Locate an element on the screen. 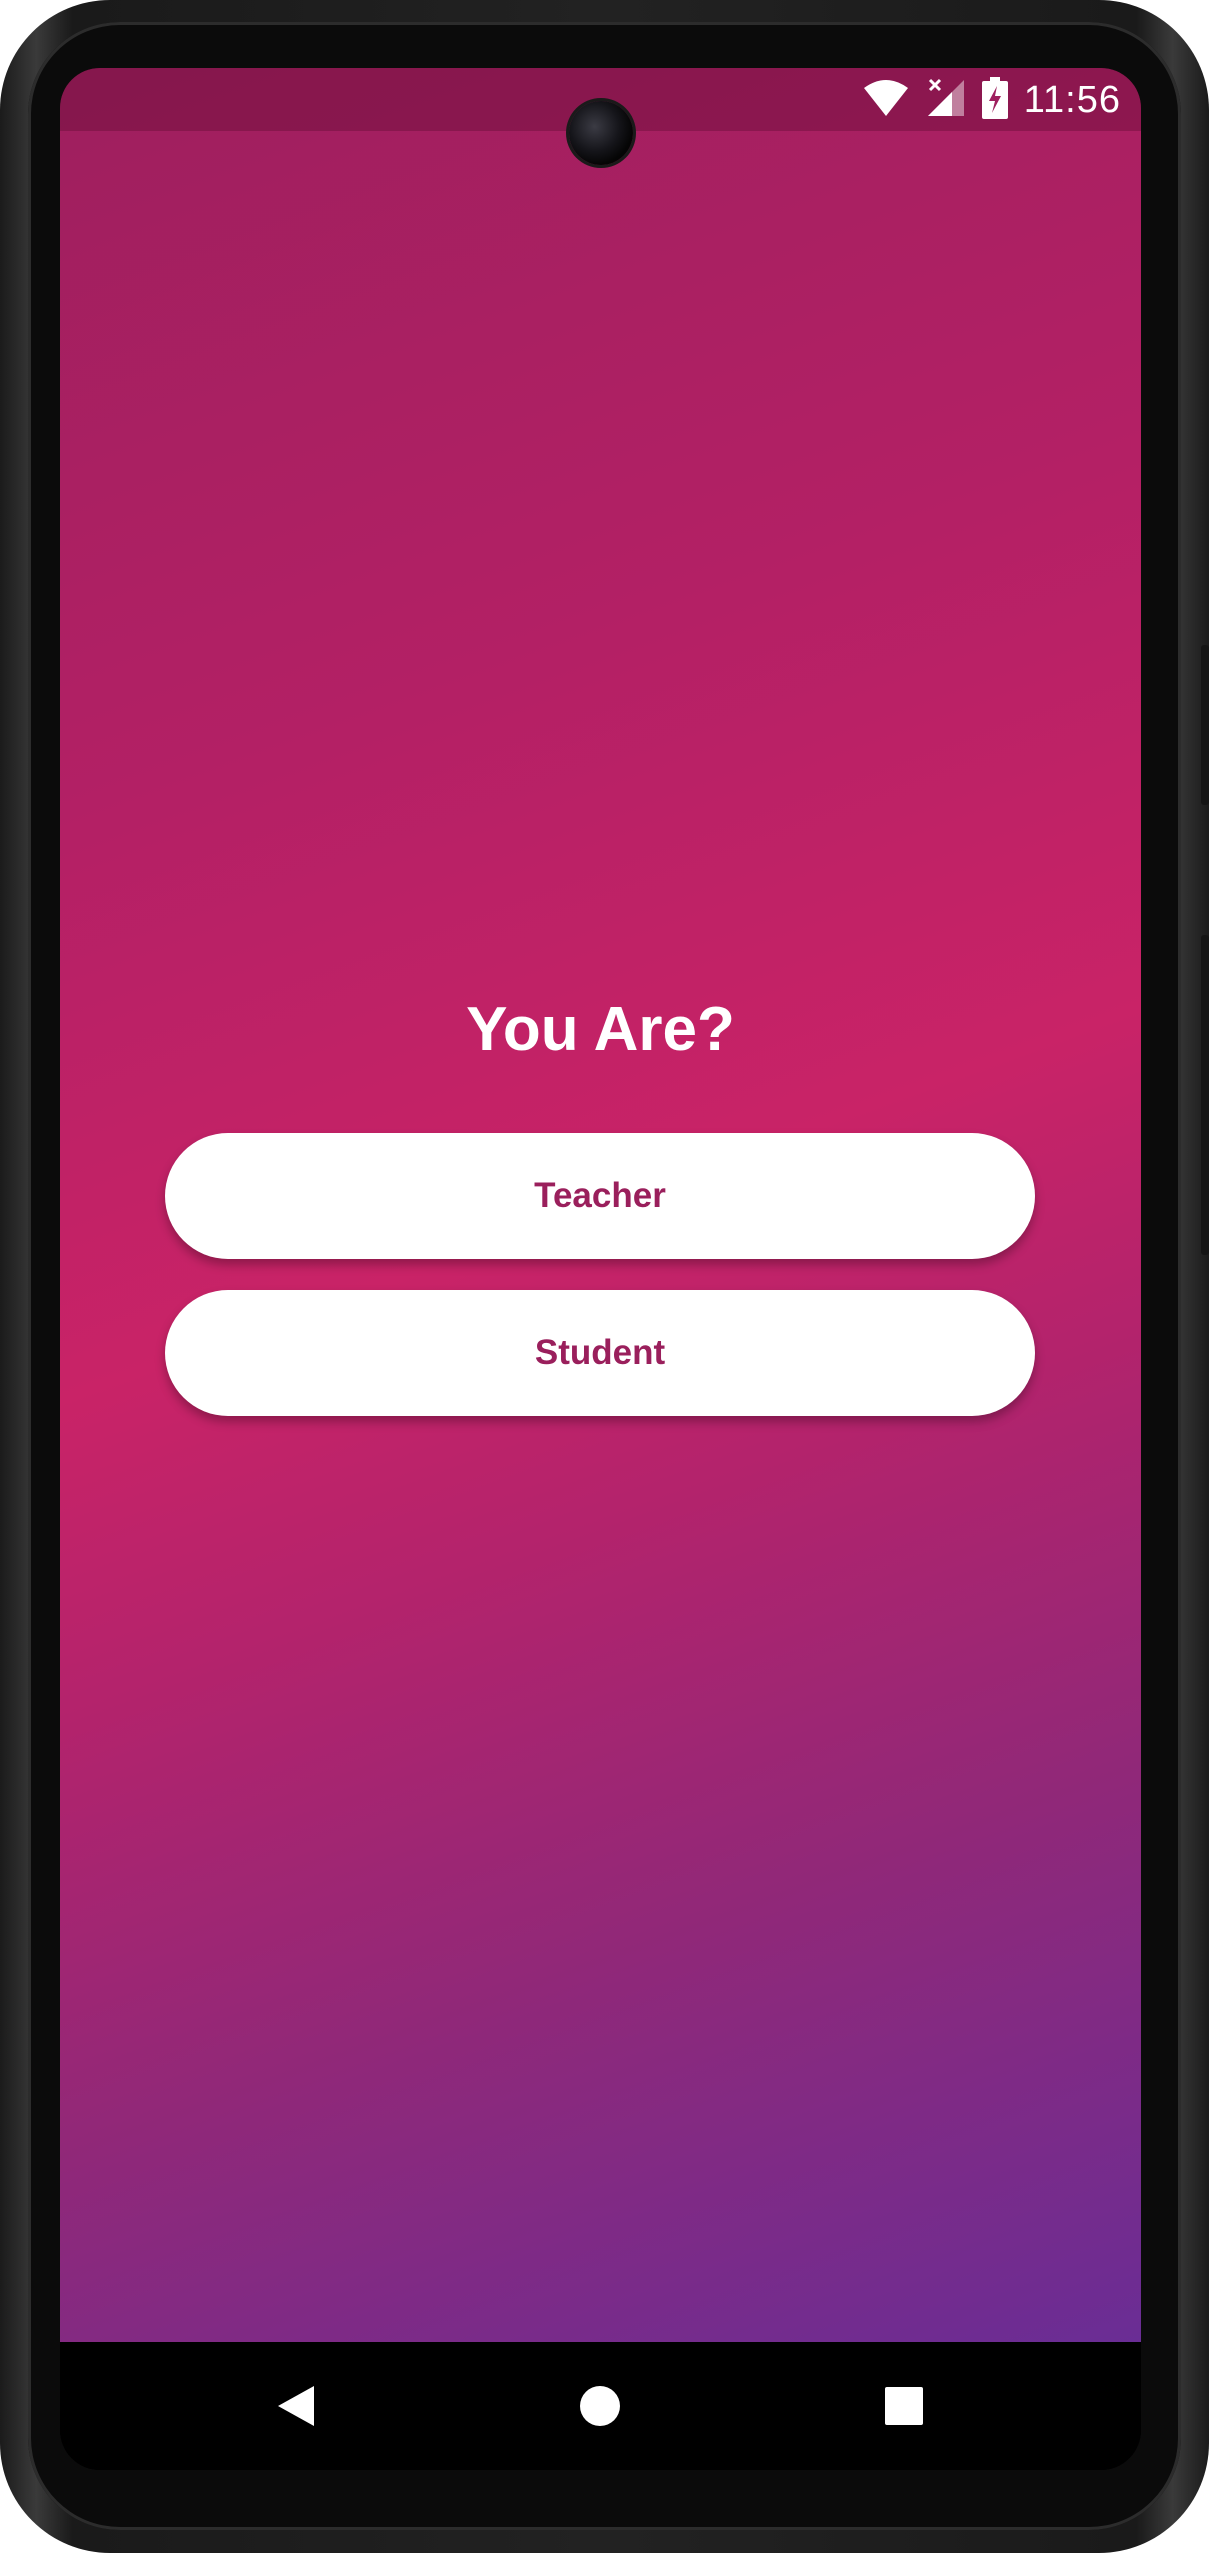  front-camera is located at coordinates (601, 133).